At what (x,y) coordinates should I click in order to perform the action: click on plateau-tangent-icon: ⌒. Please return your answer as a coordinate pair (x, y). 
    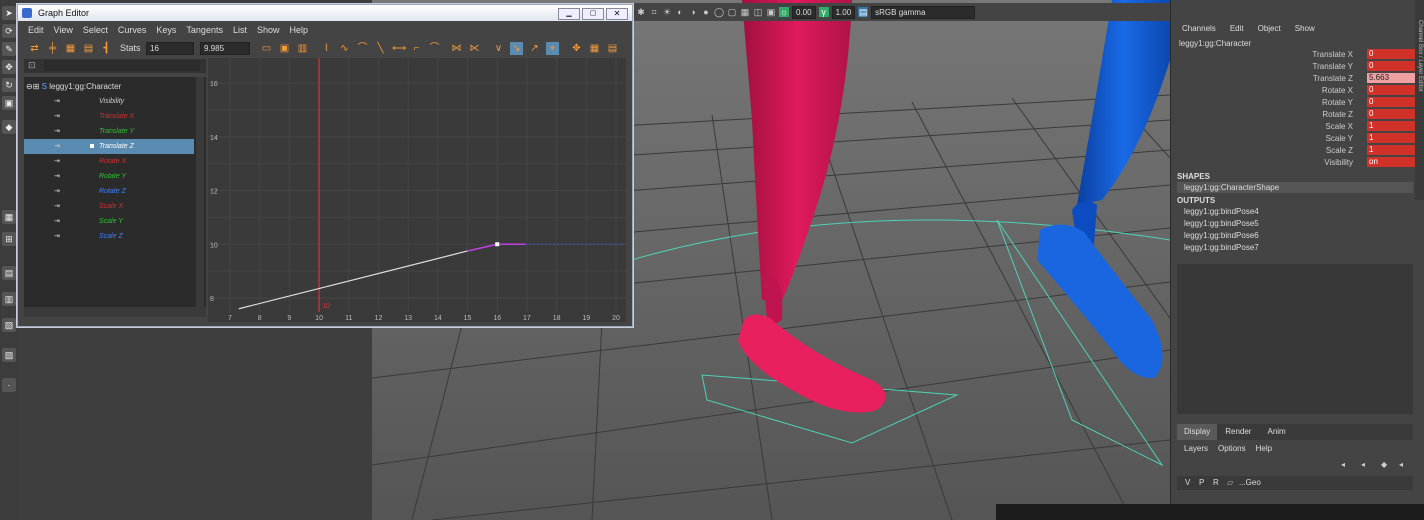
    Looking at the image, I should click on (434, 48).